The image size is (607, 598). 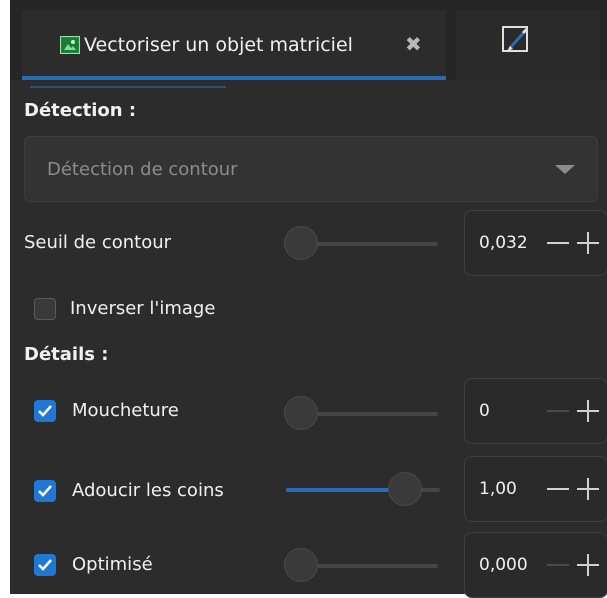 What do you see at coordinates (112, 564) in the screenshot?
I see `optimize-label: Optimisé` at bounding box center [112, 564].